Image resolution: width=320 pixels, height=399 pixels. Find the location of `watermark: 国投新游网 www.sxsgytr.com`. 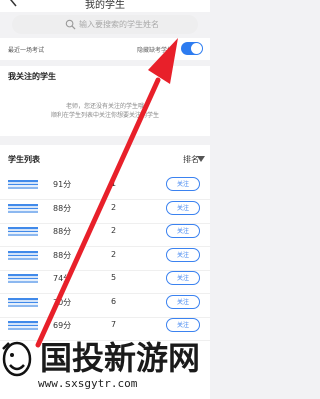

watermark: 国投新游网 www.sxsgytr.com is located at coordinates (105, 368).